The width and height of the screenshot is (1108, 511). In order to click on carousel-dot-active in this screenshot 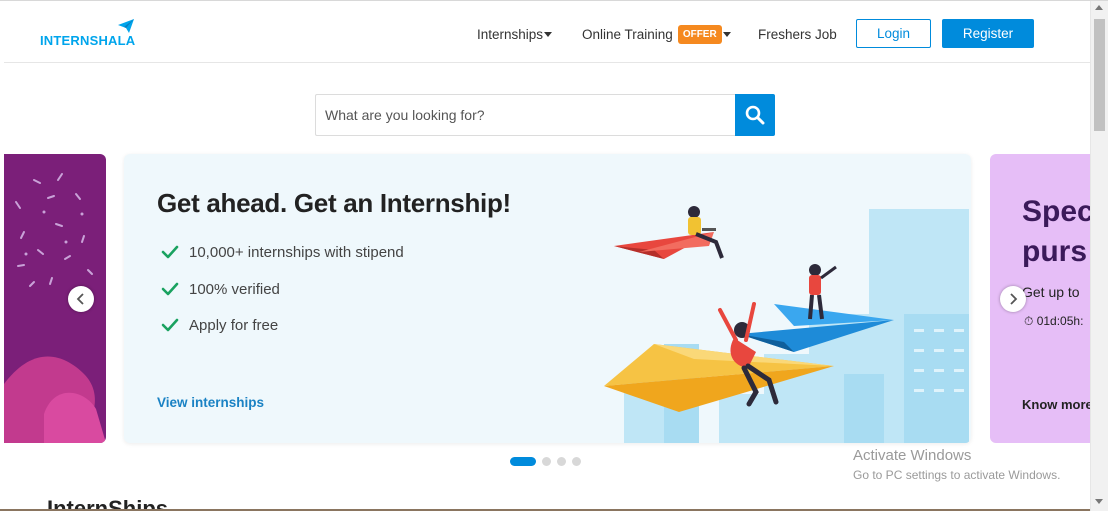, I will do `click(523, 461)`.